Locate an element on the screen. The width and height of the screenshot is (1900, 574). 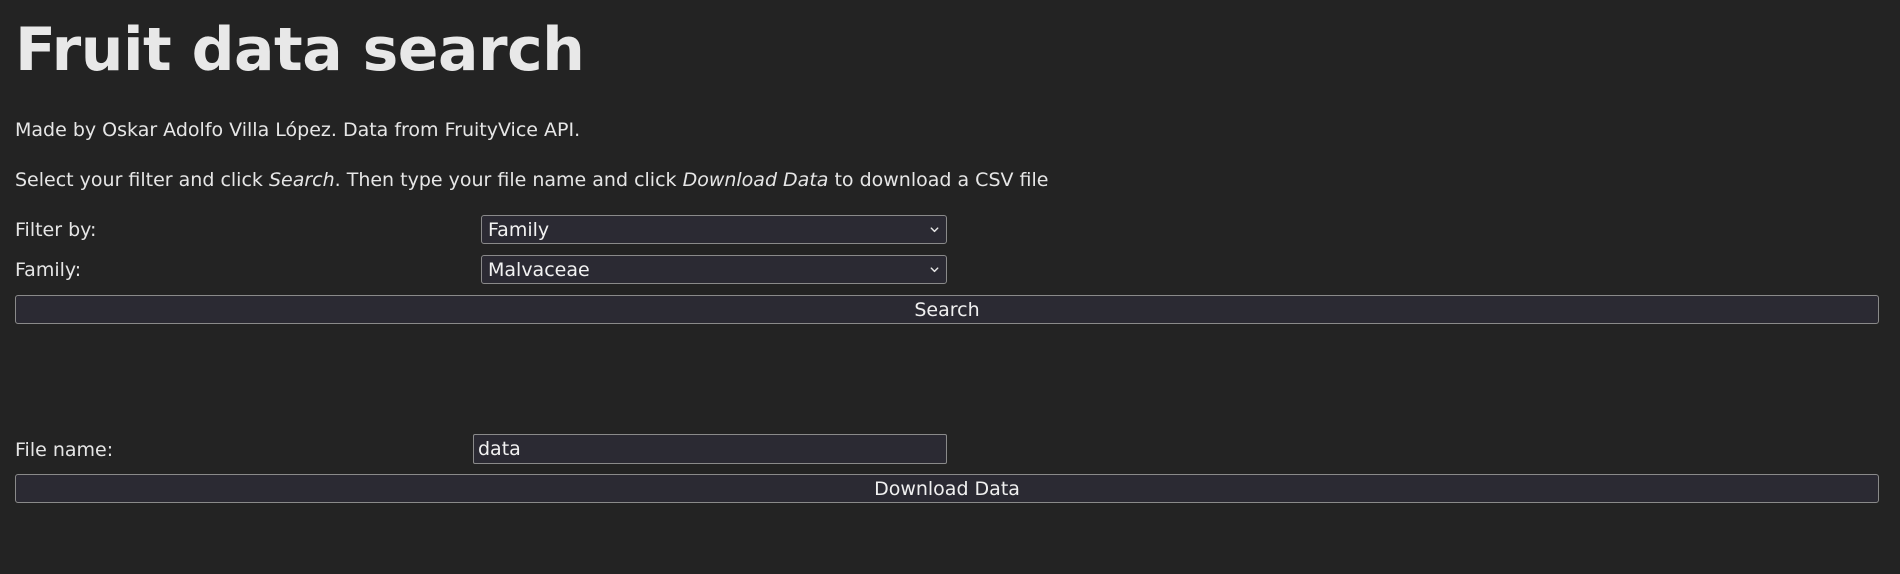
filter-by-select: Family is located at coordinates (714, 229).